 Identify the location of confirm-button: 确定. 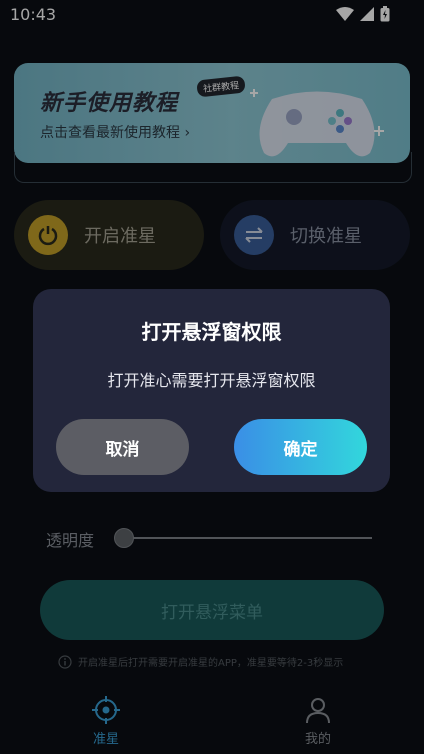
(300, 447).